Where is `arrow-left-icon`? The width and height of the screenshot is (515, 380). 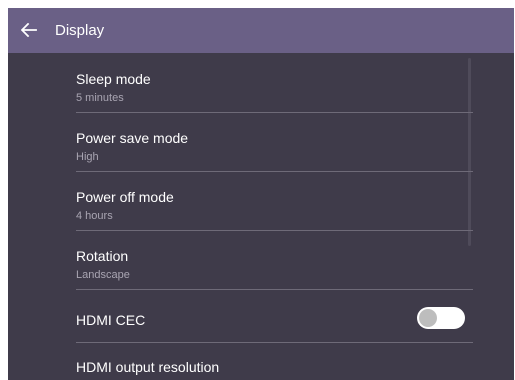
arrow-left-icon is located at coordinates (29, 30).